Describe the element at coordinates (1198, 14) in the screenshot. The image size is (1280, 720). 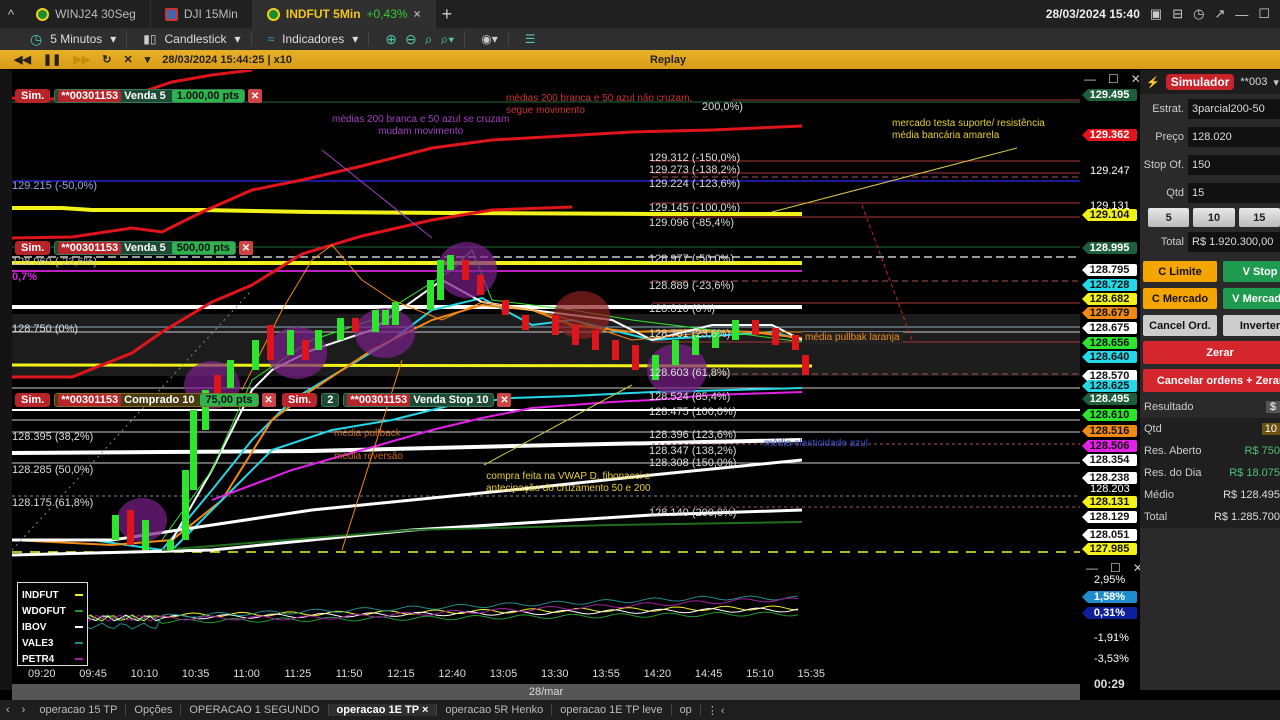
I see `clock-icon: ◷` at that location.